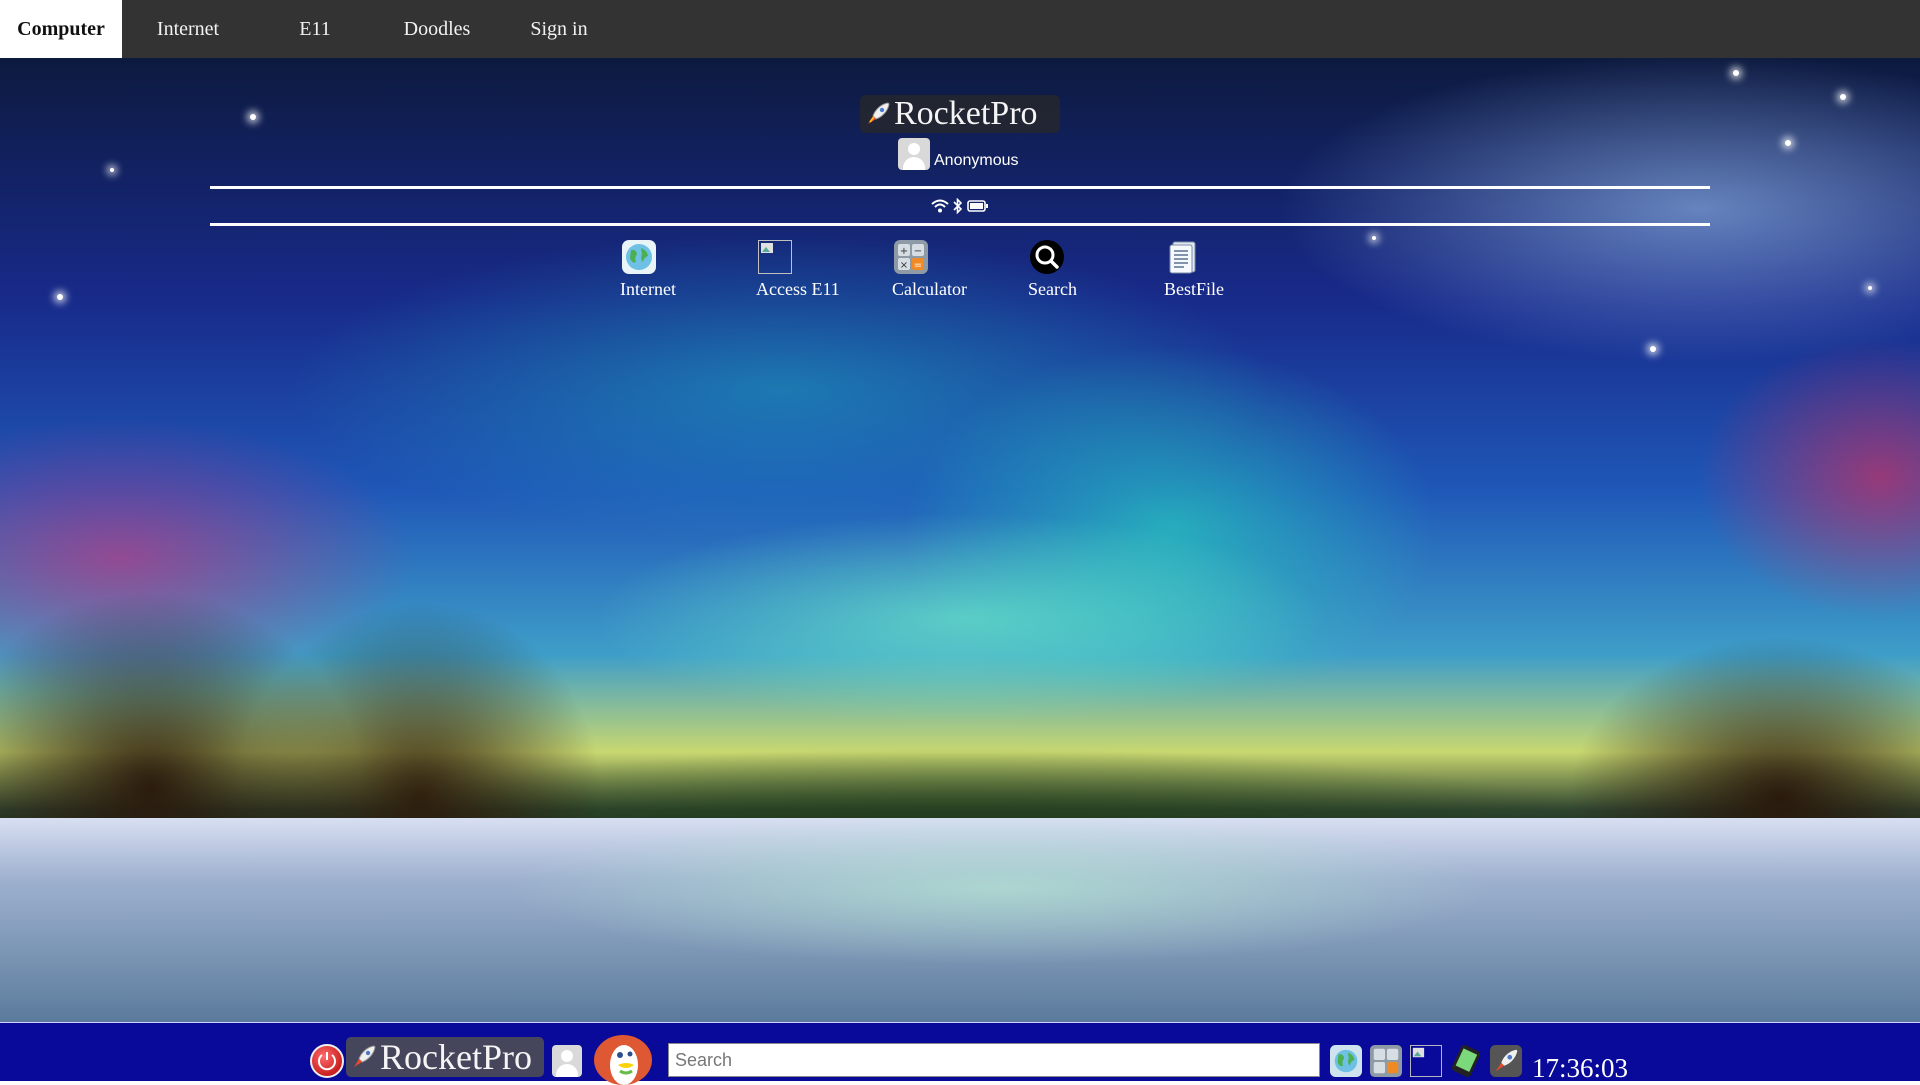 This screenshot has width=1920, height=1085. I want to click on taskbar: RocketPro 17:36:03, so click(960, 1053).